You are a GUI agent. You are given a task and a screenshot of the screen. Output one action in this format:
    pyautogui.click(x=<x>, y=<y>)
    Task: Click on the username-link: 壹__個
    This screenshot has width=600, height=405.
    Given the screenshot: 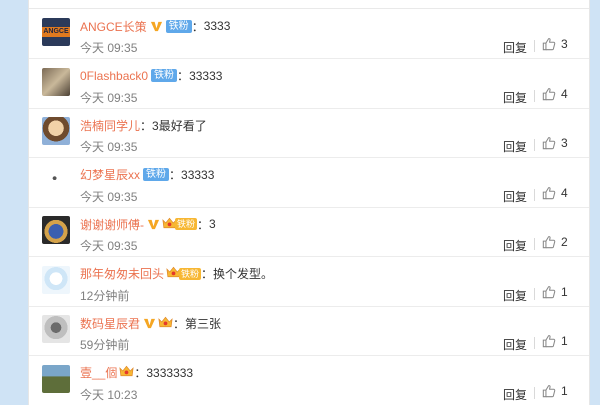 What is the action you would take?
    pyautogui.click(x=98, y=372)
    